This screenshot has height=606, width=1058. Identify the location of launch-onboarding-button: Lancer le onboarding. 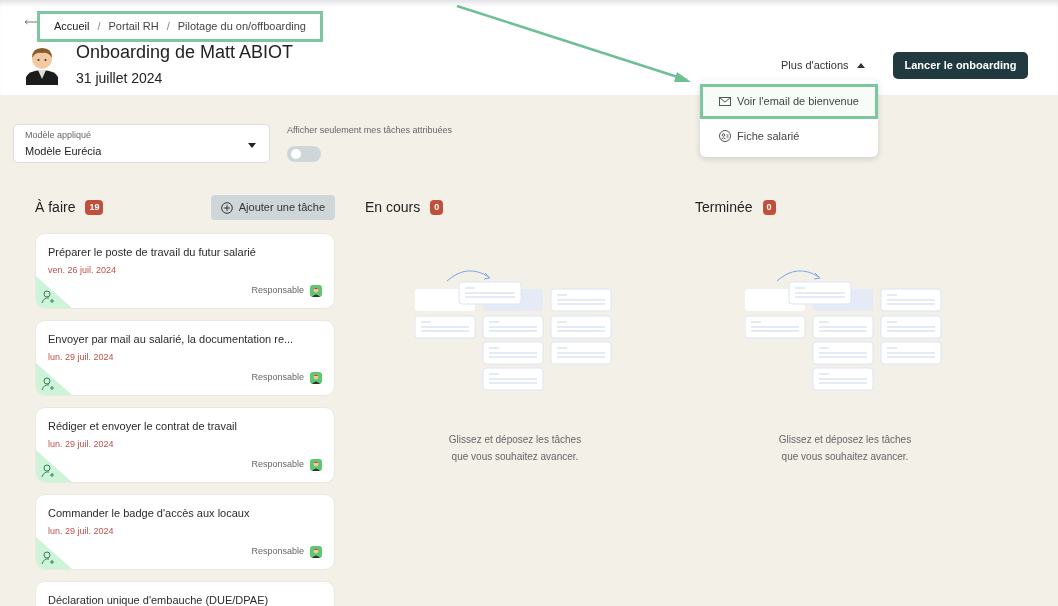
(960, 65).